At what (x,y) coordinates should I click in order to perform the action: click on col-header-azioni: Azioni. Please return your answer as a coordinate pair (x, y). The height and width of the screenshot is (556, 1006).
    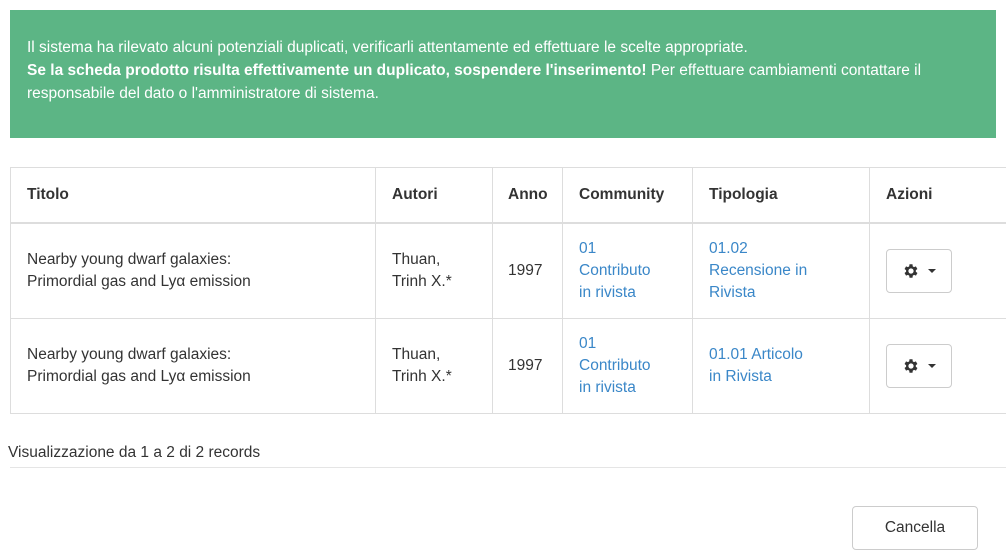
    Looking at the image, I should click on (937, 195).